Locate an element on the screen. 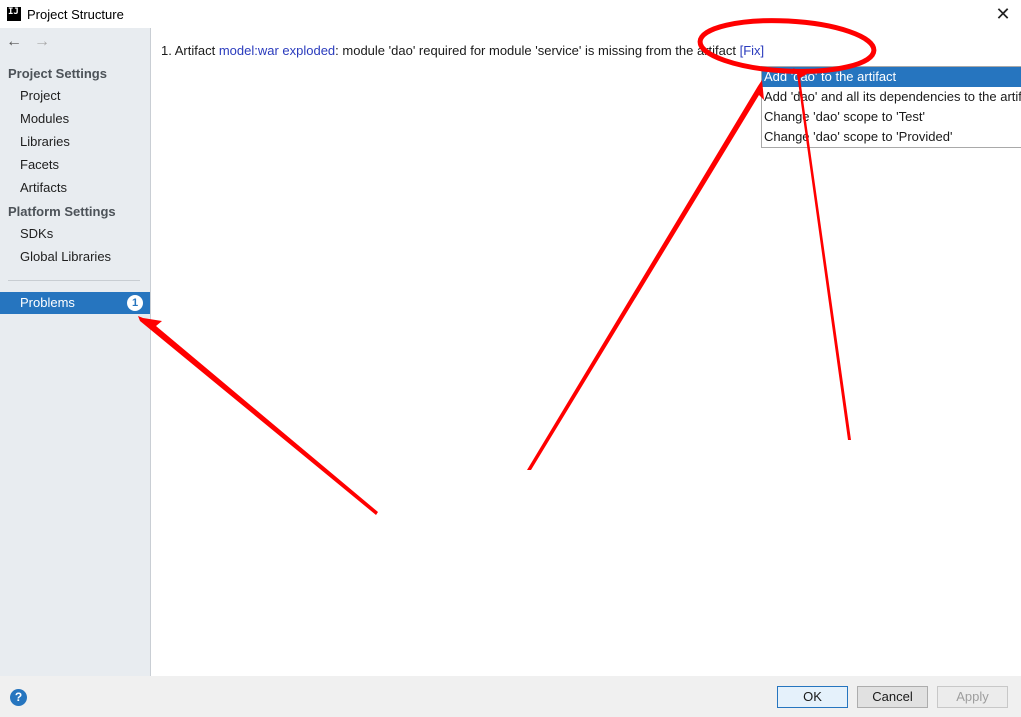 This screenshot has height=717, width=1021. sidebar-item-project: Project is located at coordinates (75, 96).